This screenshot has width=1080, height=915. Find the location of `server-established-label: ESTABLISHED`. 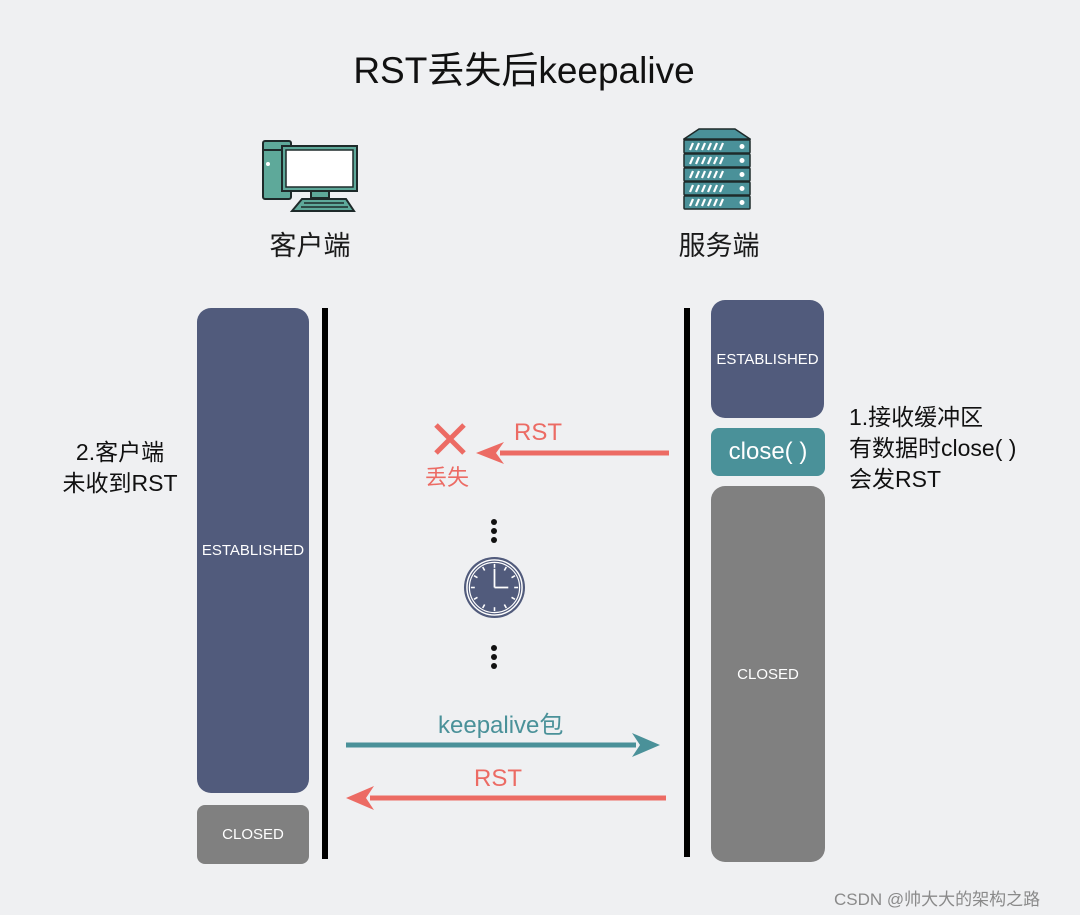

server-established-label: ESTABLISHED is located at coordinates (767, 359).